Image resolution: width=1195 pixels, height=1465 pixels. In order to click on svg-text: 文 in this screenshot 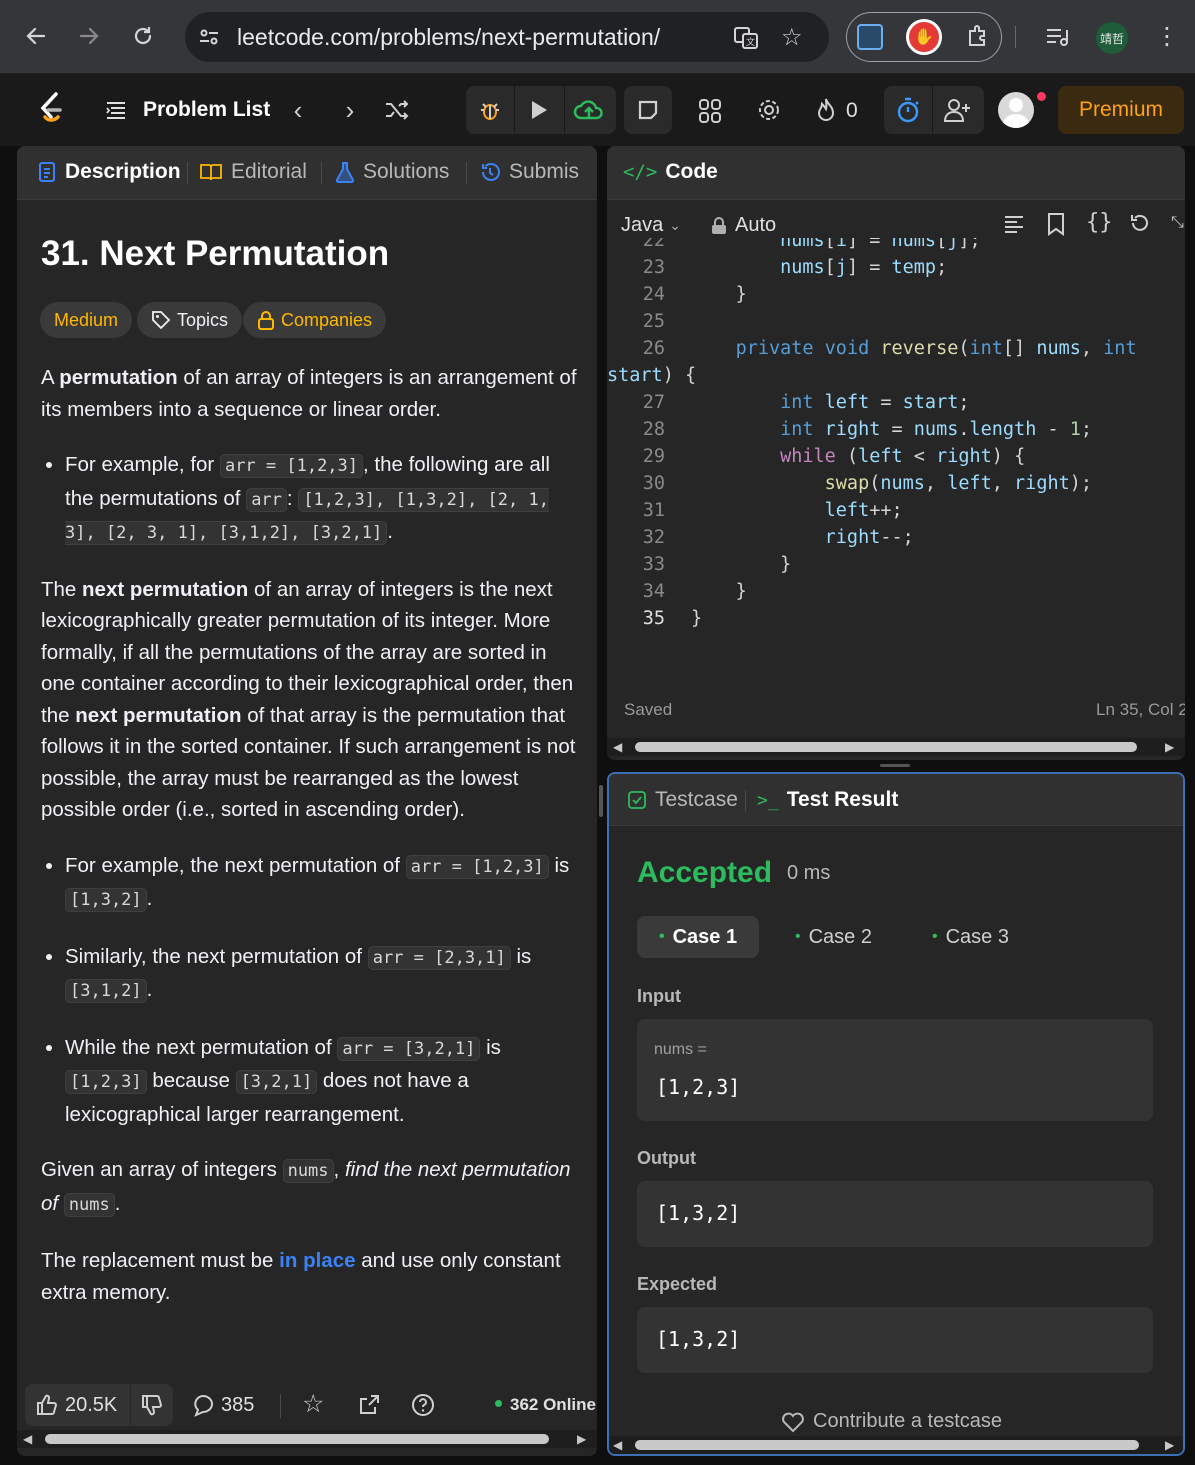, I will do `click(750, 42)`.